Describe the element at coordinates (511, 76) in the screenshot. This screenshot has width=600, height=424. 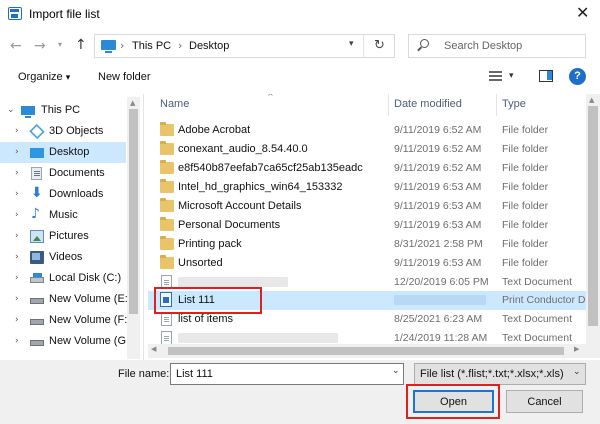
I see `view-dropdown-chevron-icon: ▾` at that location.